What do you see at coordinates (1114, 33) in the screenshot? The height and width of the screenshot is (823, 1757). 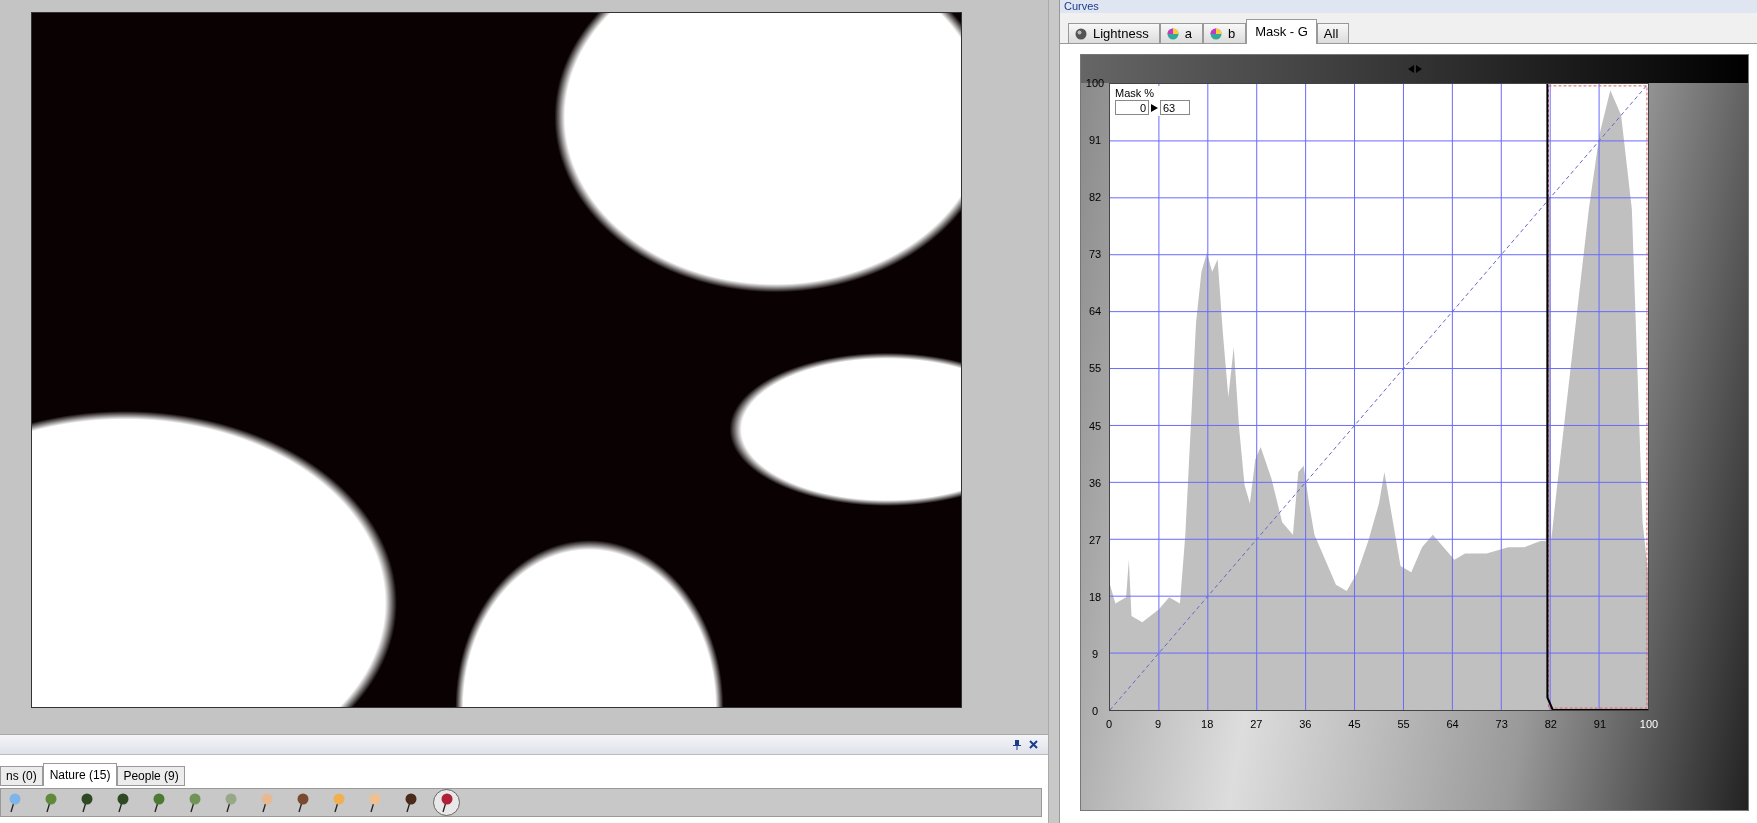 I see `channel-tab: Lightness` at bounding box center [1114, 33].